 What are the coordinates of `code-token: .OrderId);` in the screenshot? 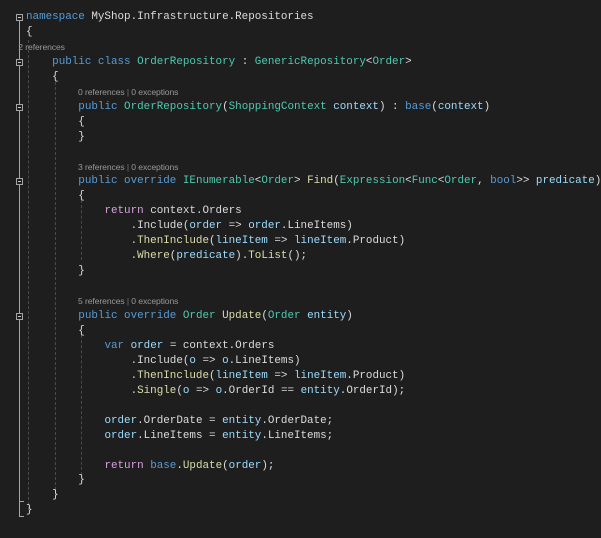 It's located at (372, 390).